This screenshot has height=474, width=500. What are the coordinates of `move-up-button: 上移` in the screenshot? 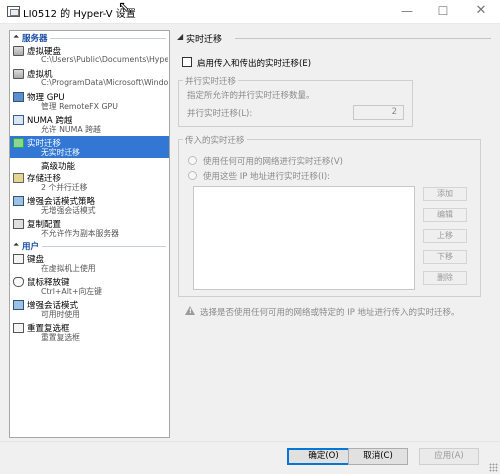 It's located at (445, 236).